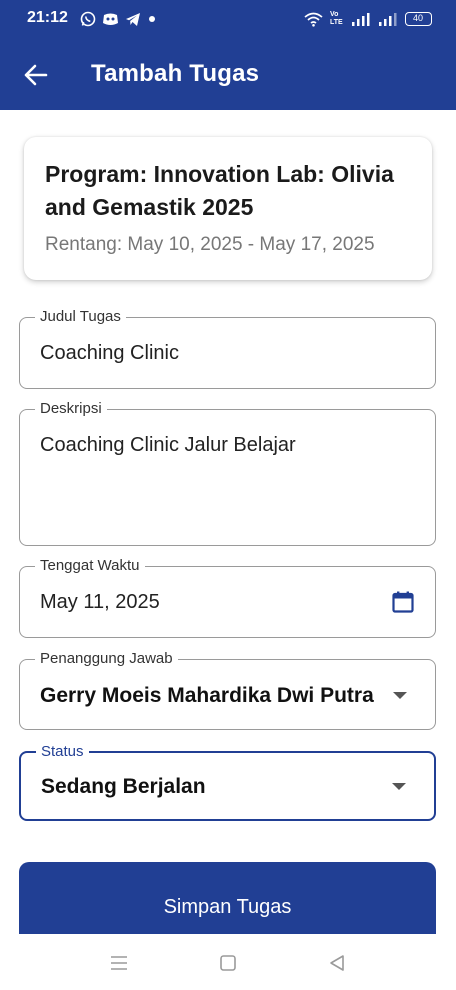  Describe the element at coordinates (228, 55) in the screenshot. I see `app-bar: 21:12 Vo LTE 40 Tambah Tugas` at that location.